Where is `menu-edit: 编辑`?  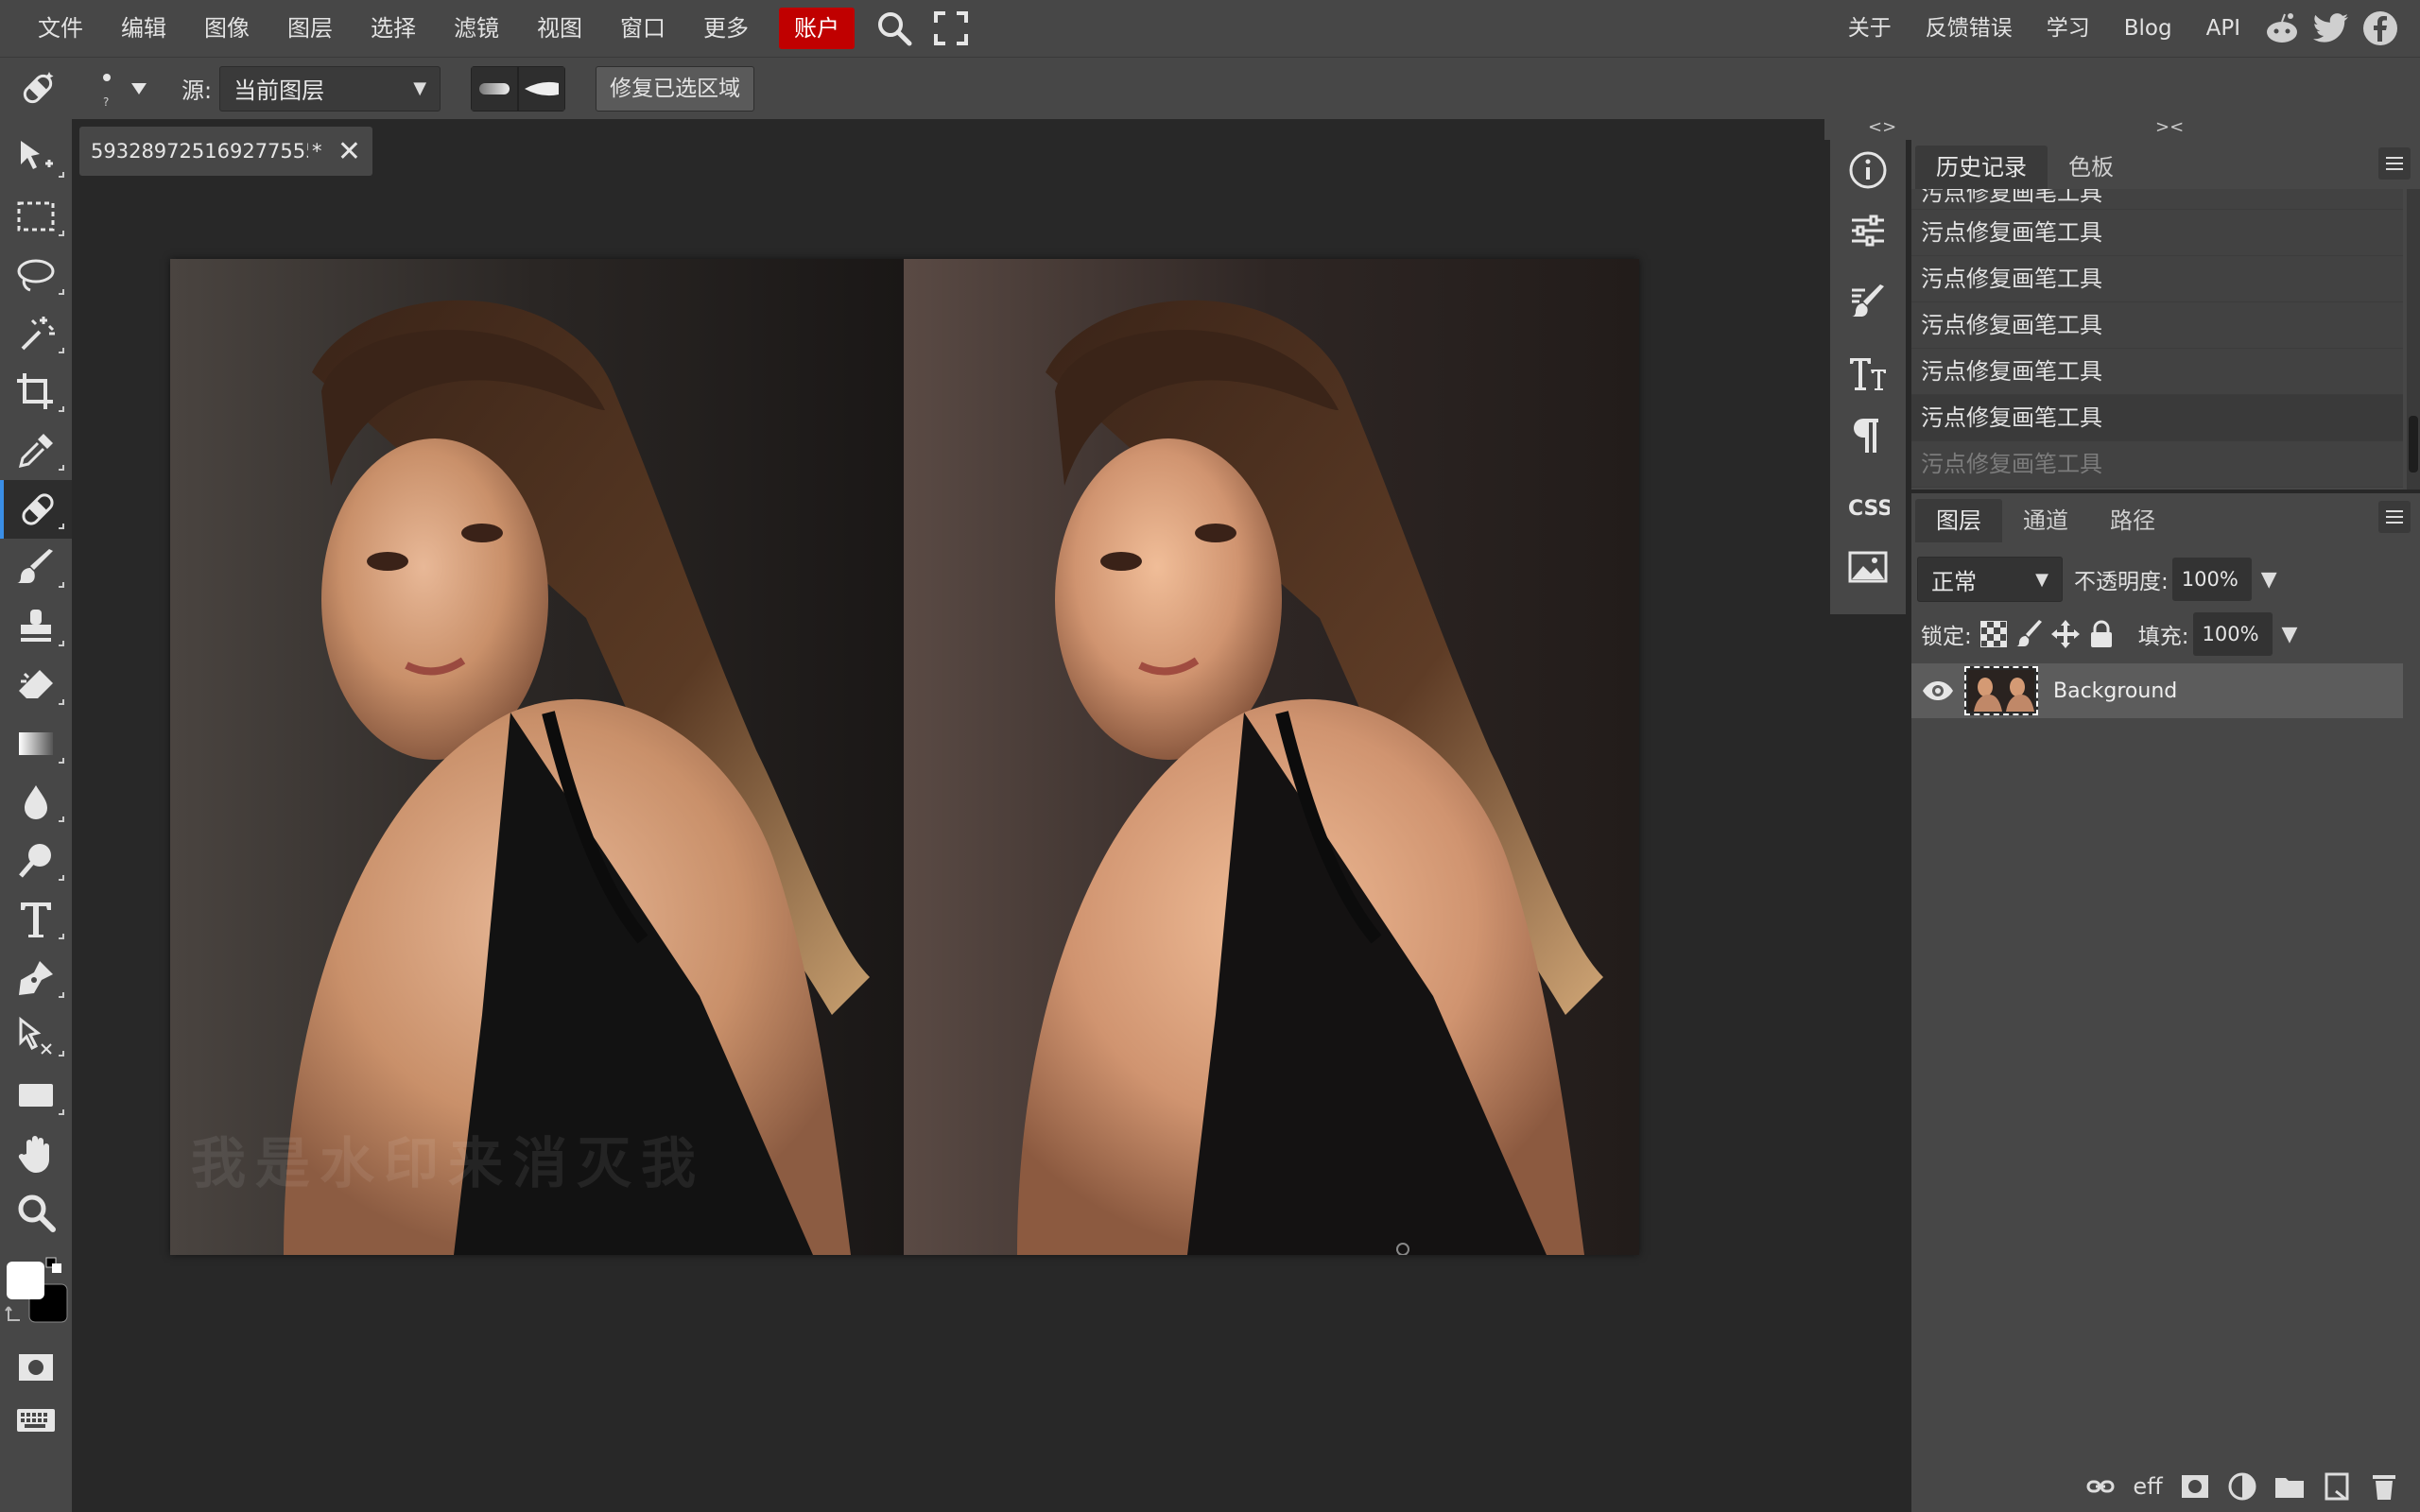 menu-edit: 编辑 is located at coordinates (143, 28).